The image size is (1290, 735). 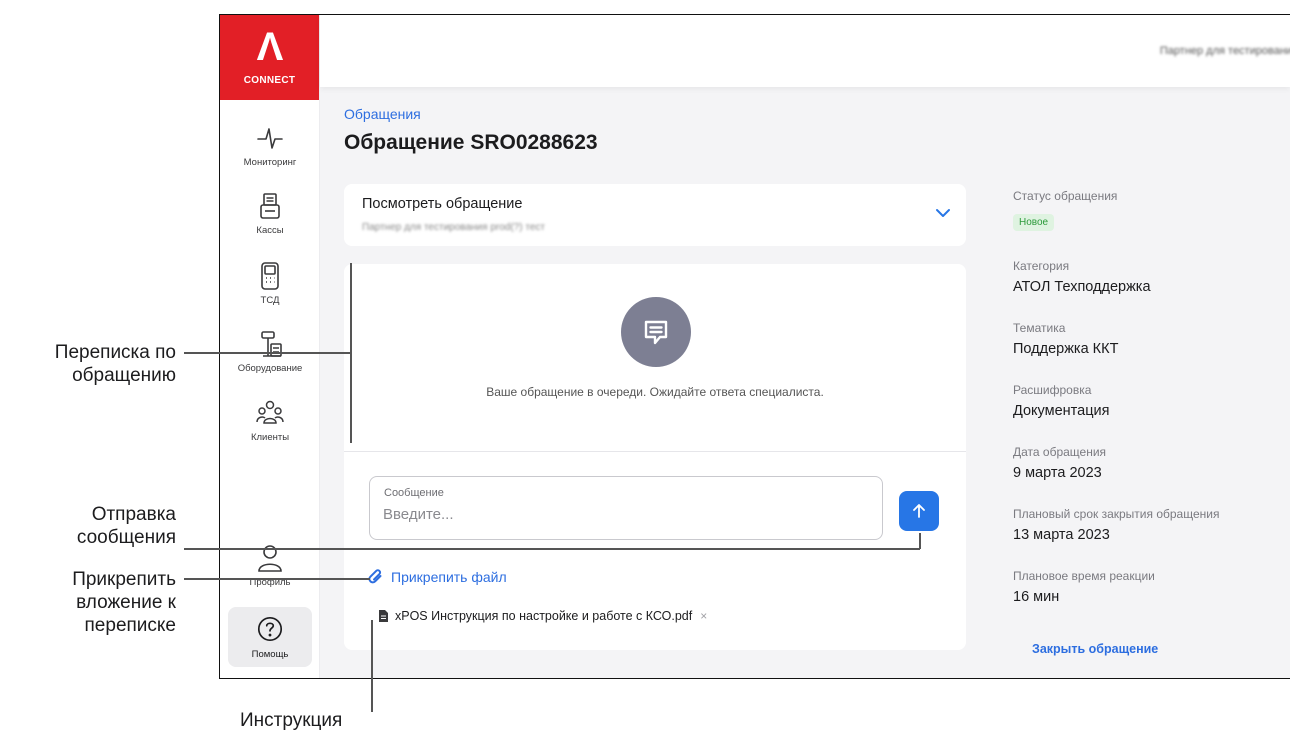 What do you see at coordinates (943, 213) in the screenshot?
I see `chevron-down-icon` at bounding box center [943, 213].